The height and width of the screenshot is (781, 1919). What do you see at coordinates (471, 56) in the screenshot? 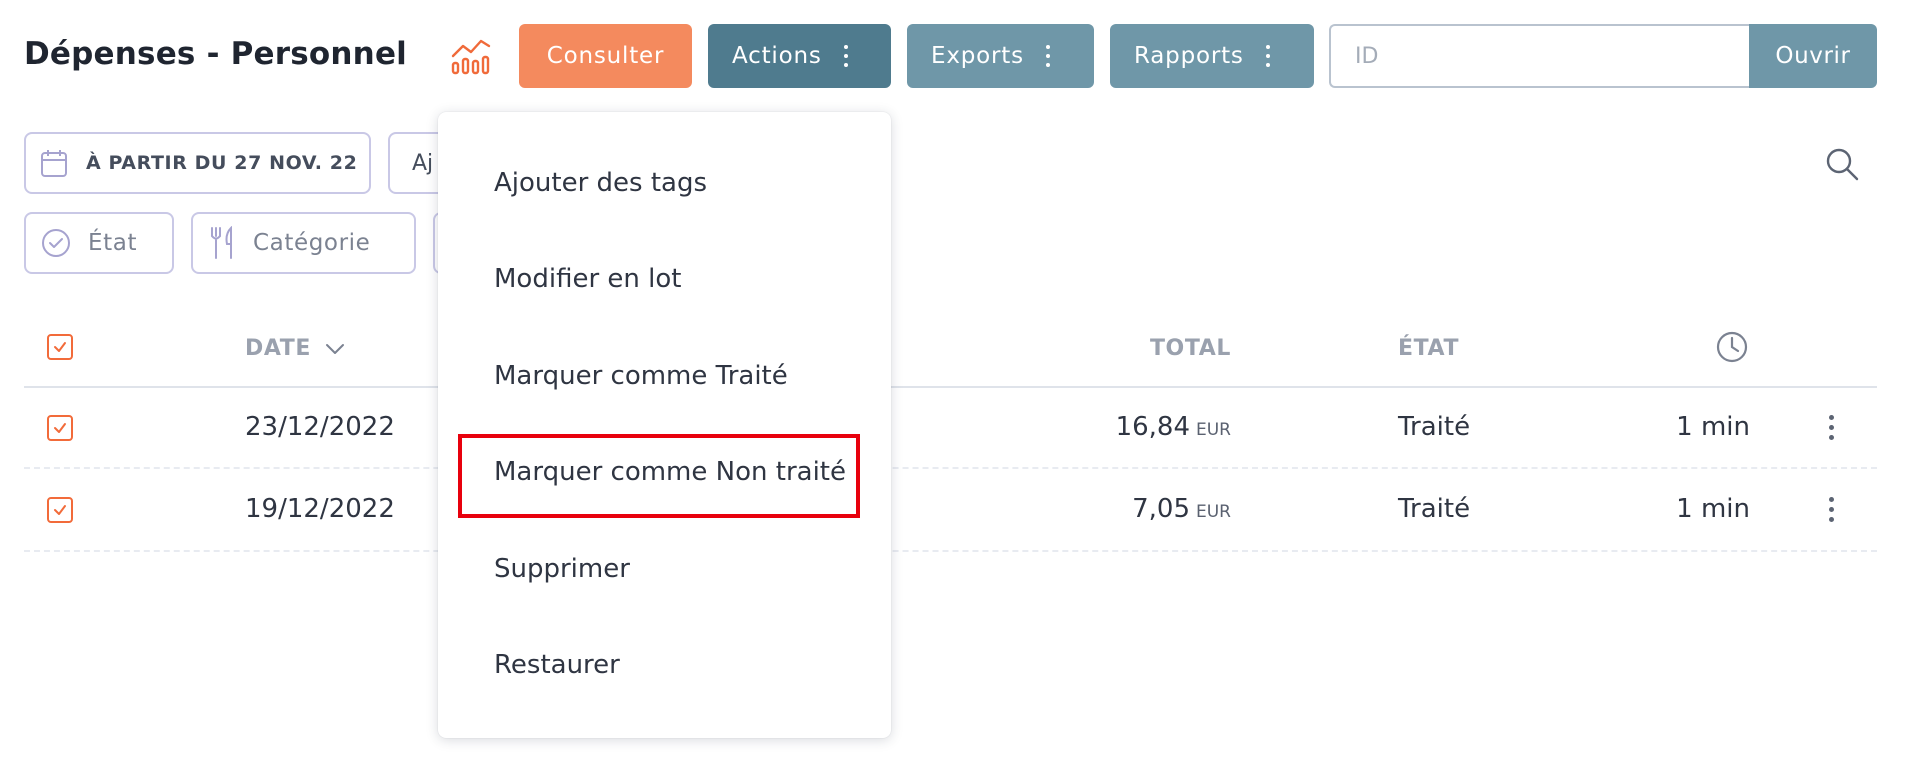
I see `chart-icon` at bounding box center [471, 56].